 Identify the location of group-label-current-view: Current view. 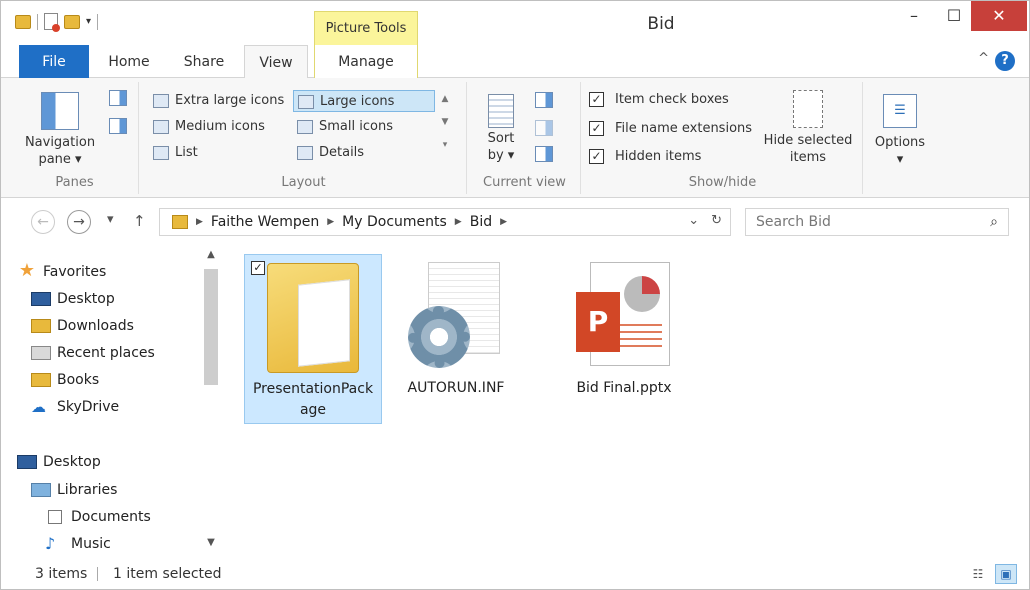
(524, 182).